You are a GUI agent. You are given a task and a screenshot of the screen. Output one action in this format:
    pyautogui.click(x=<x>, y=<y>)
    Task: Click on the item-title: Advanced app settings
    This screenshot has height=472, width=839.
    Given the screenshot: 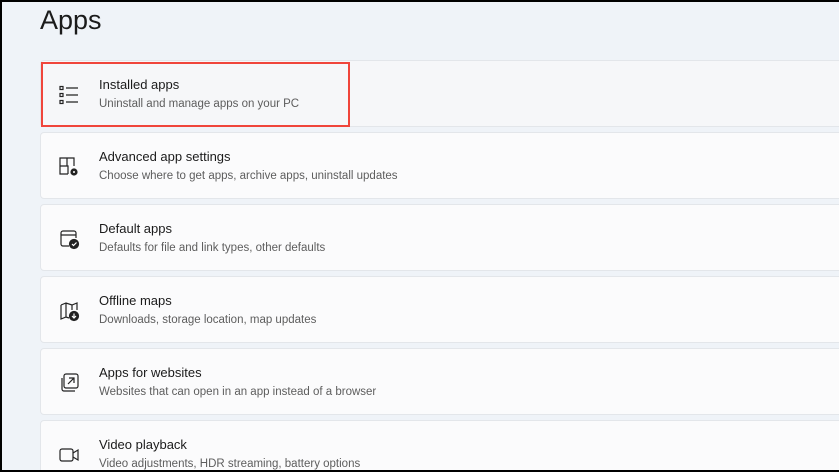 What is the action you would take?
    pyautogui.click(x=165, y=156)
    